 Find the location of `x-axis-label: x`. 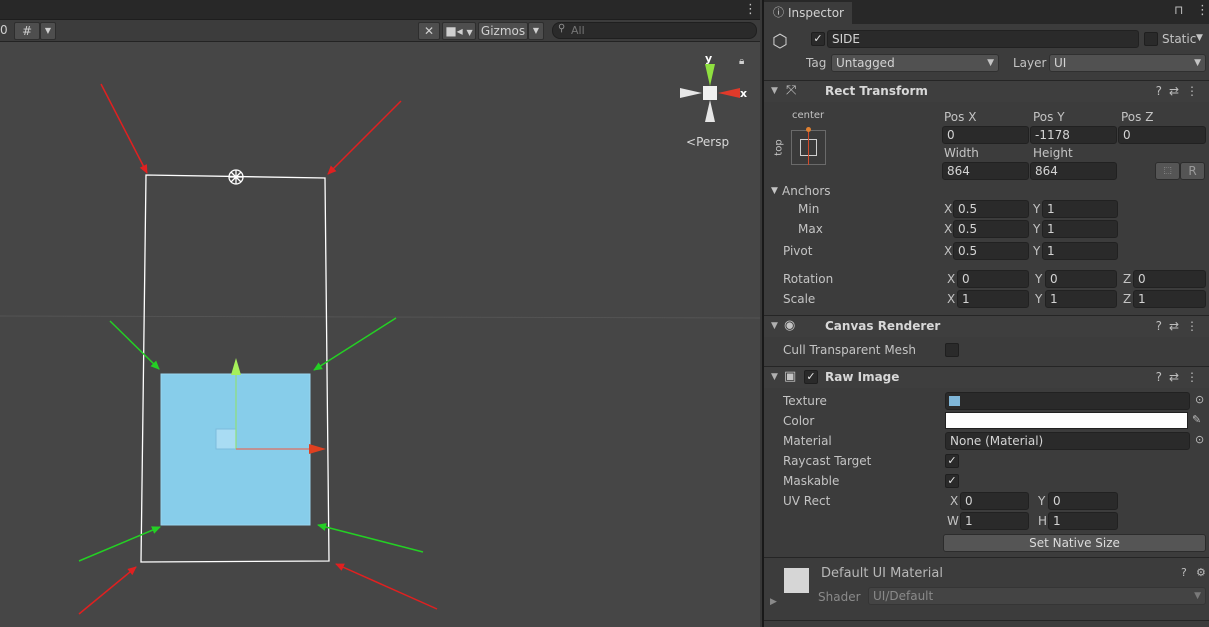

x-axis-label: x is located at coordinates (743, 93).